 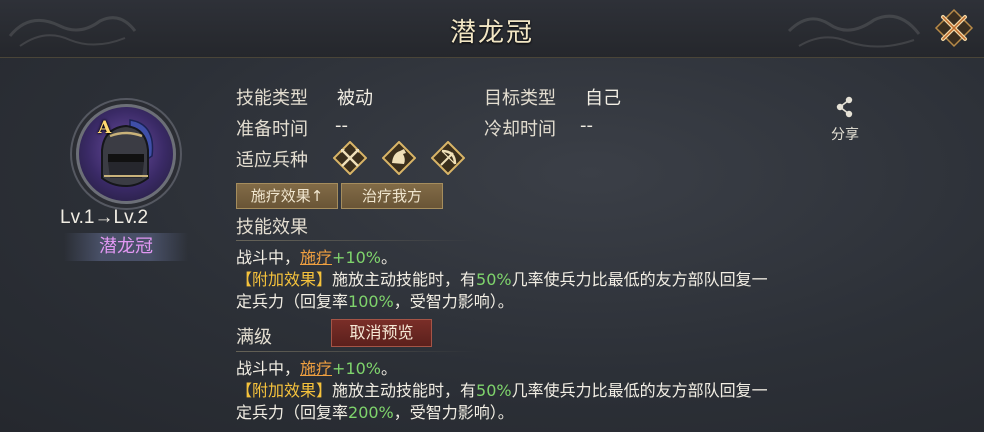 I want to click on title-bar: 潜龙冠, so click(x=492, y=29).